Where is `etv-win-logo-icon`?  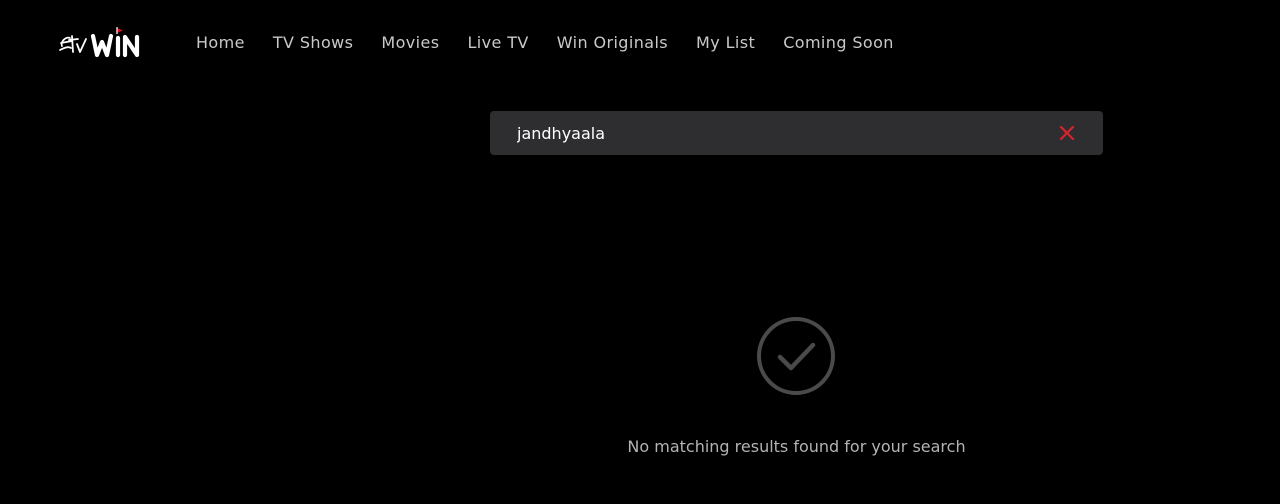
etv-win-logo-icon is located at coordinates (99, 42).